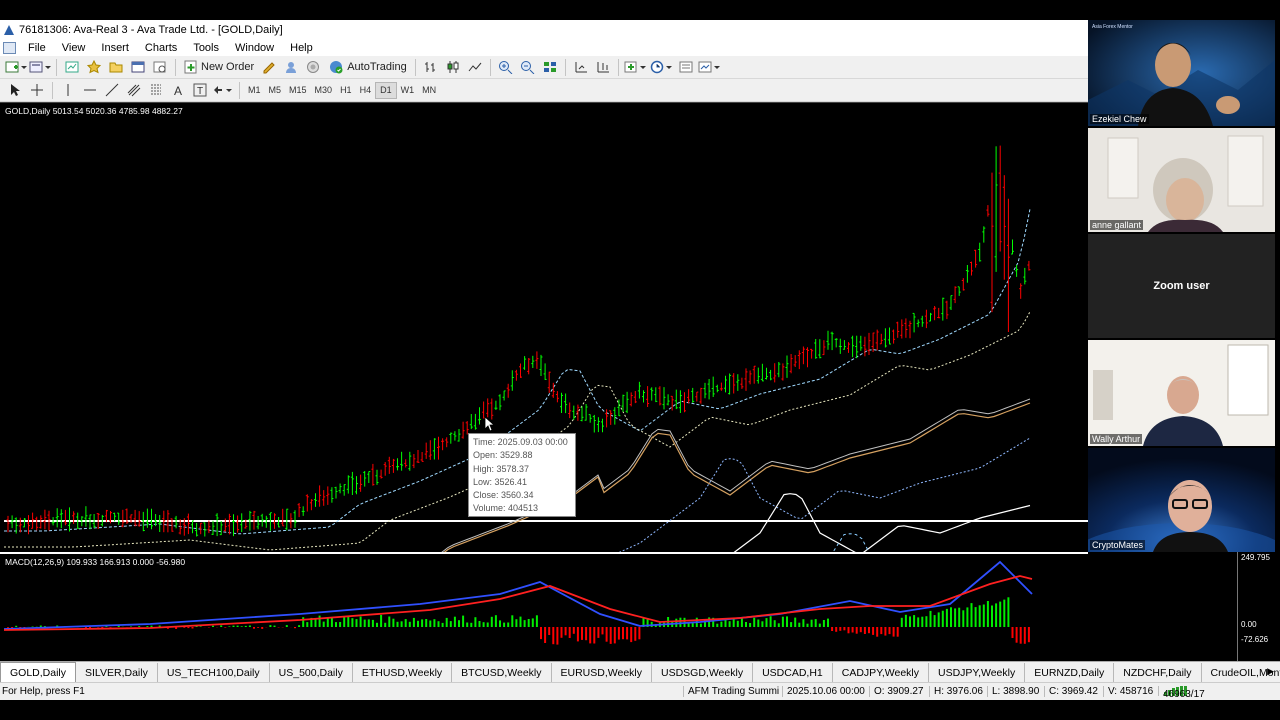 The height and width of the screenshot is (720, 1280). I want to click on chart-tab: NZDCHF,Daily, so click(1158, 672).